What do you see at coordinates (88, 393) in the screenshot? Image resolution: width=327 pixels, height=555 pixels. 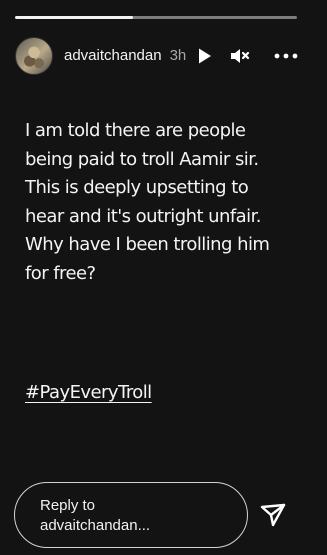 I see `hashtag-link: #PayEveryTroll` at bounding box center [88, 393].